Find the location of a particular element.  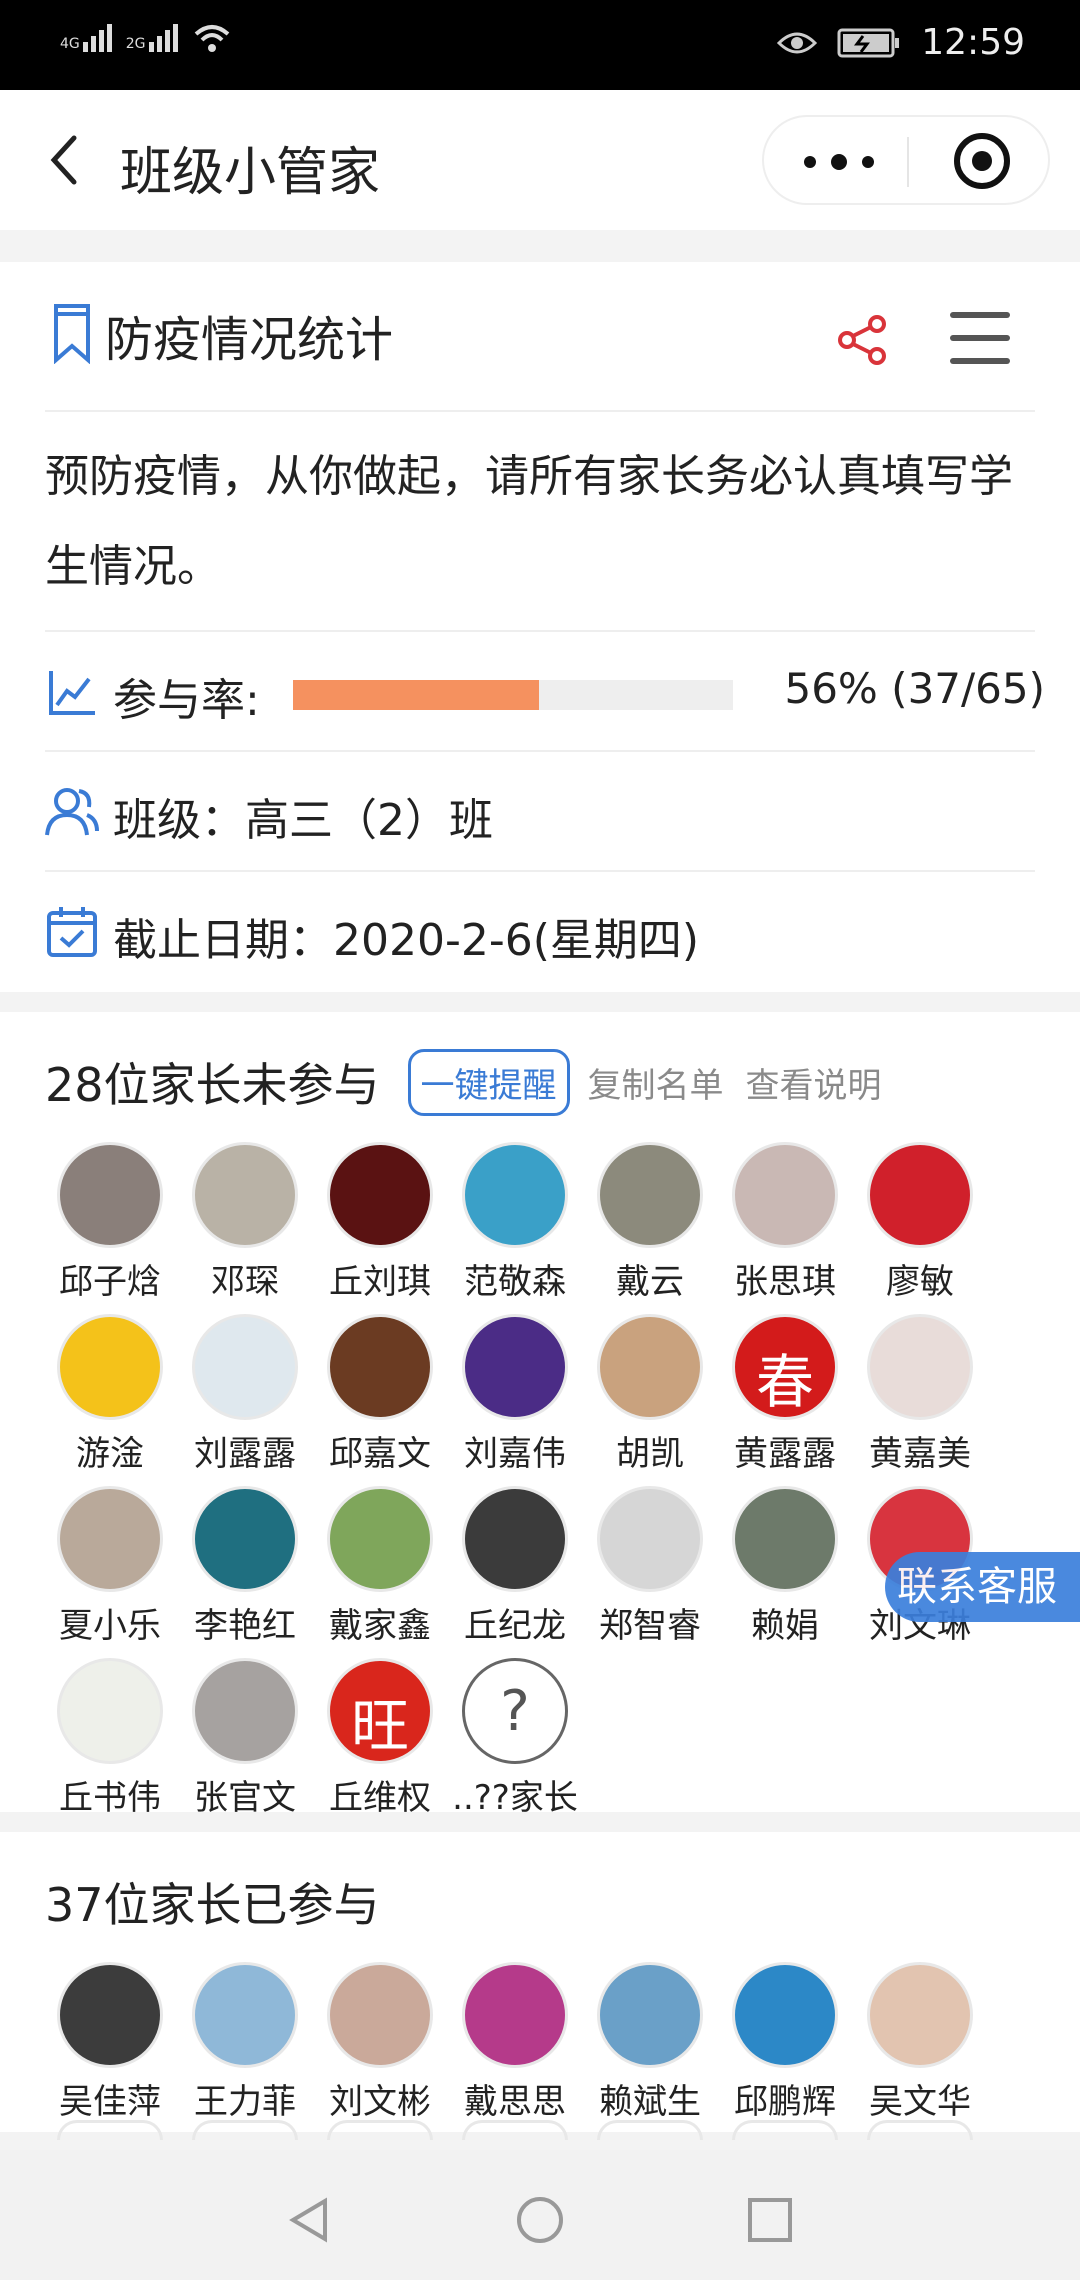

parent-item: 王力菲 is located at coordinates (247, 2042).